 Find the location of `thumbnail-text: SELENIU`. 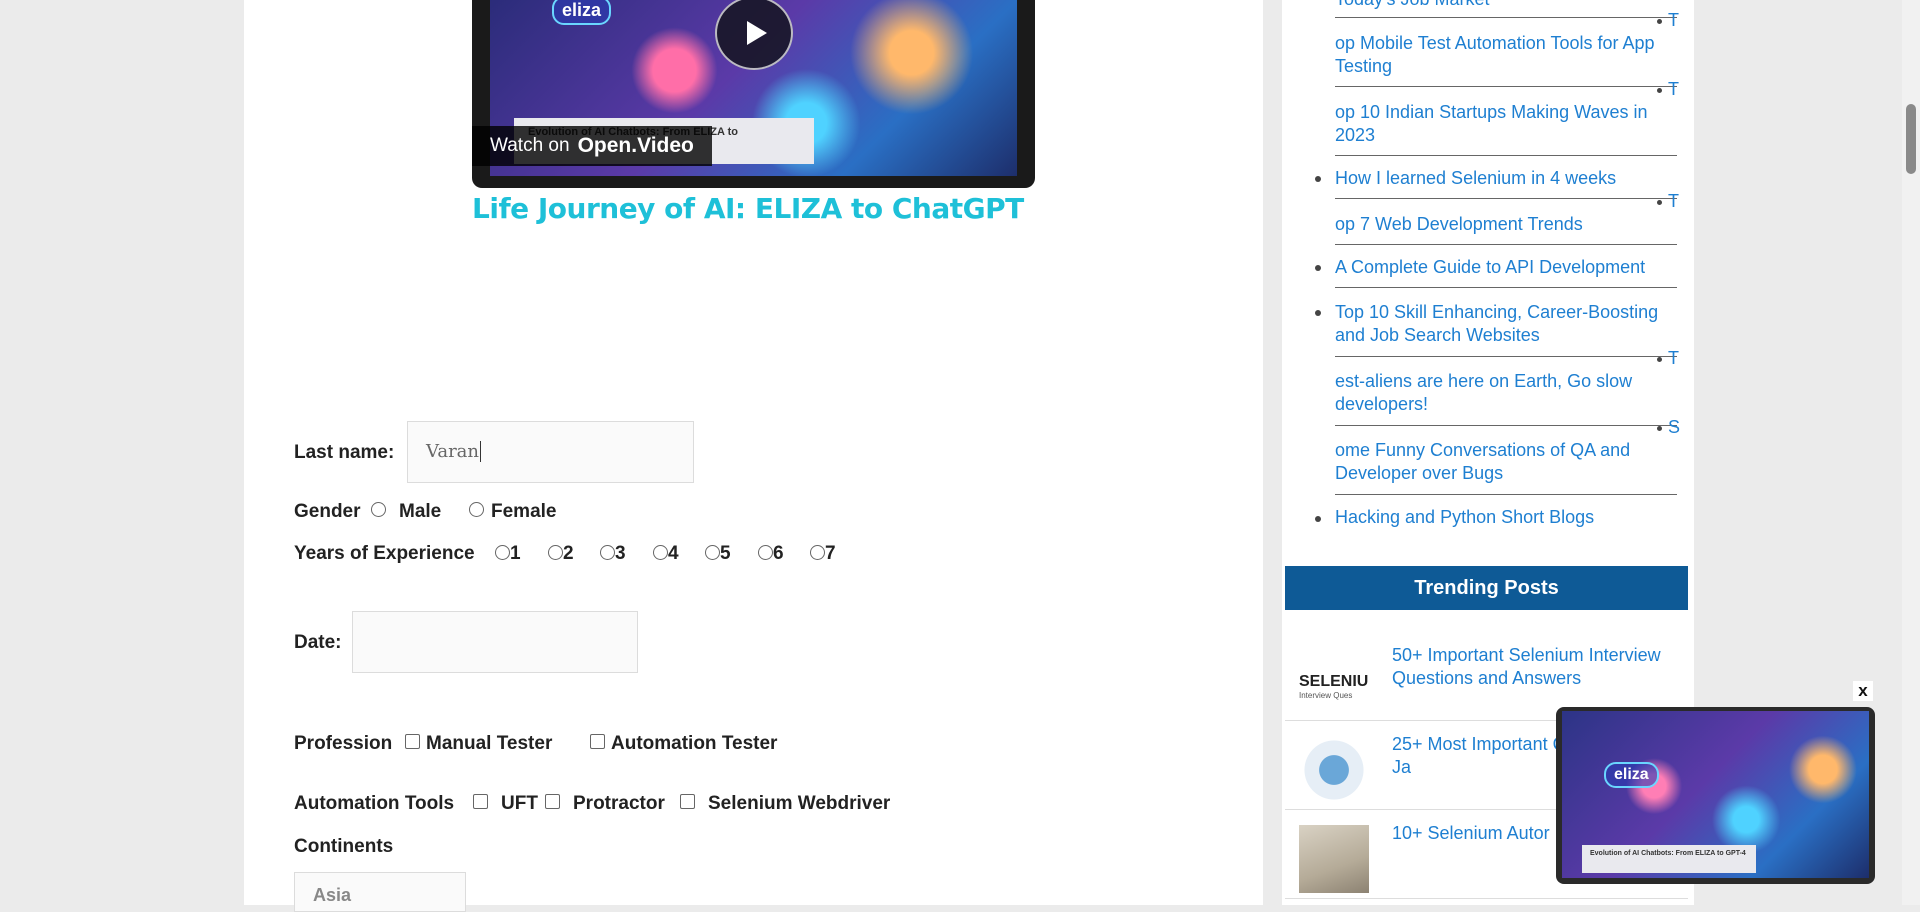

thumbnail-text: SELENIU is located at coordinates (1334, 681).